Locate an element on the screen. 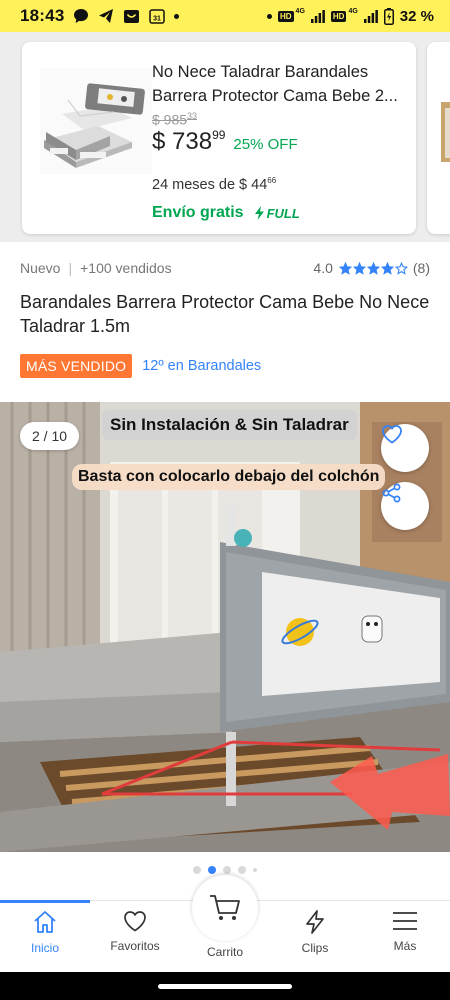  nav-label-clips: Clips is located at coordinates (315, 948).